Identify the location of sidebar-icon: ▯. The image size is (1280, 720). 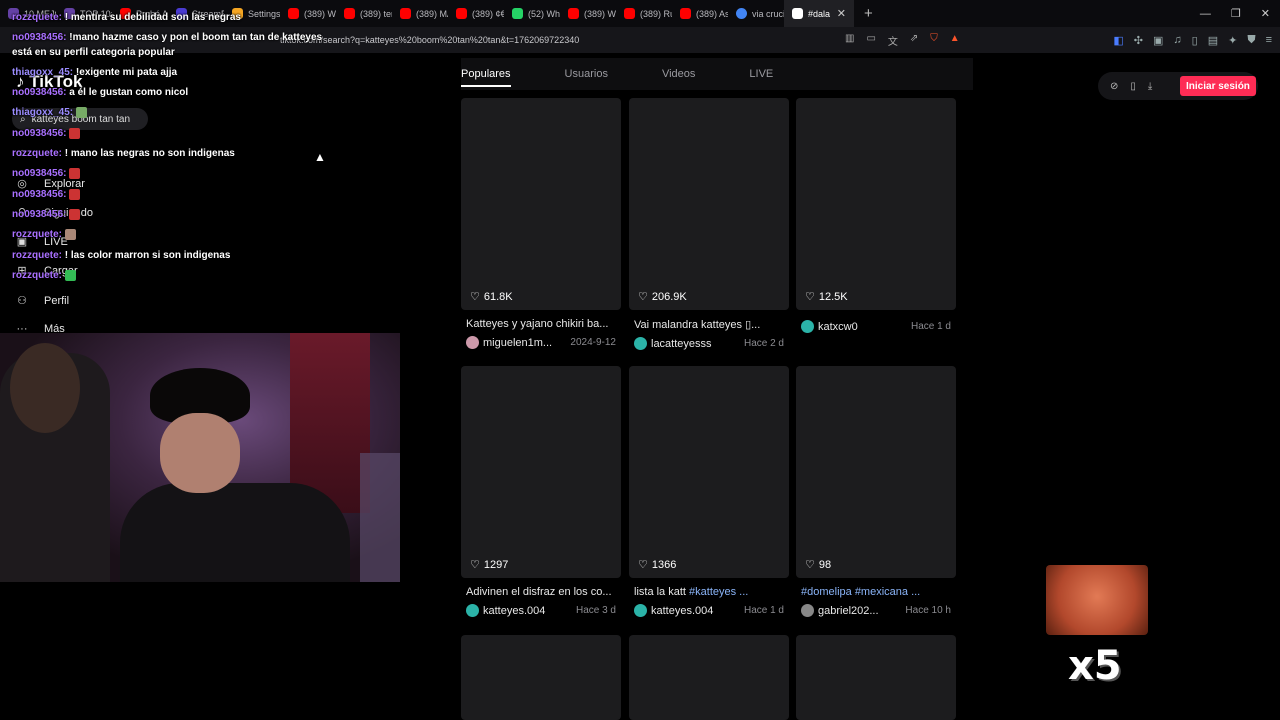
(1195, 40).